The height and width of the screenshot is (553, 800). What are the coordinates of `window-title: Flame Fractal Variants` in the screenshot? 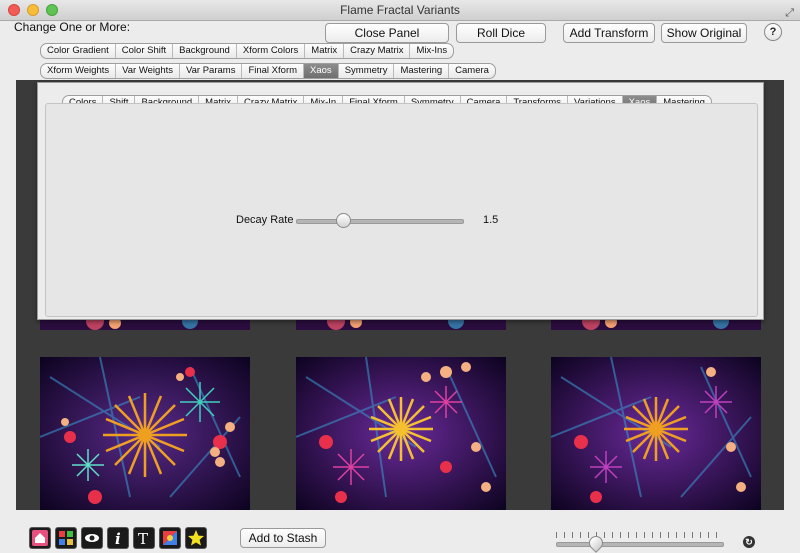 It's located at (400, 10).